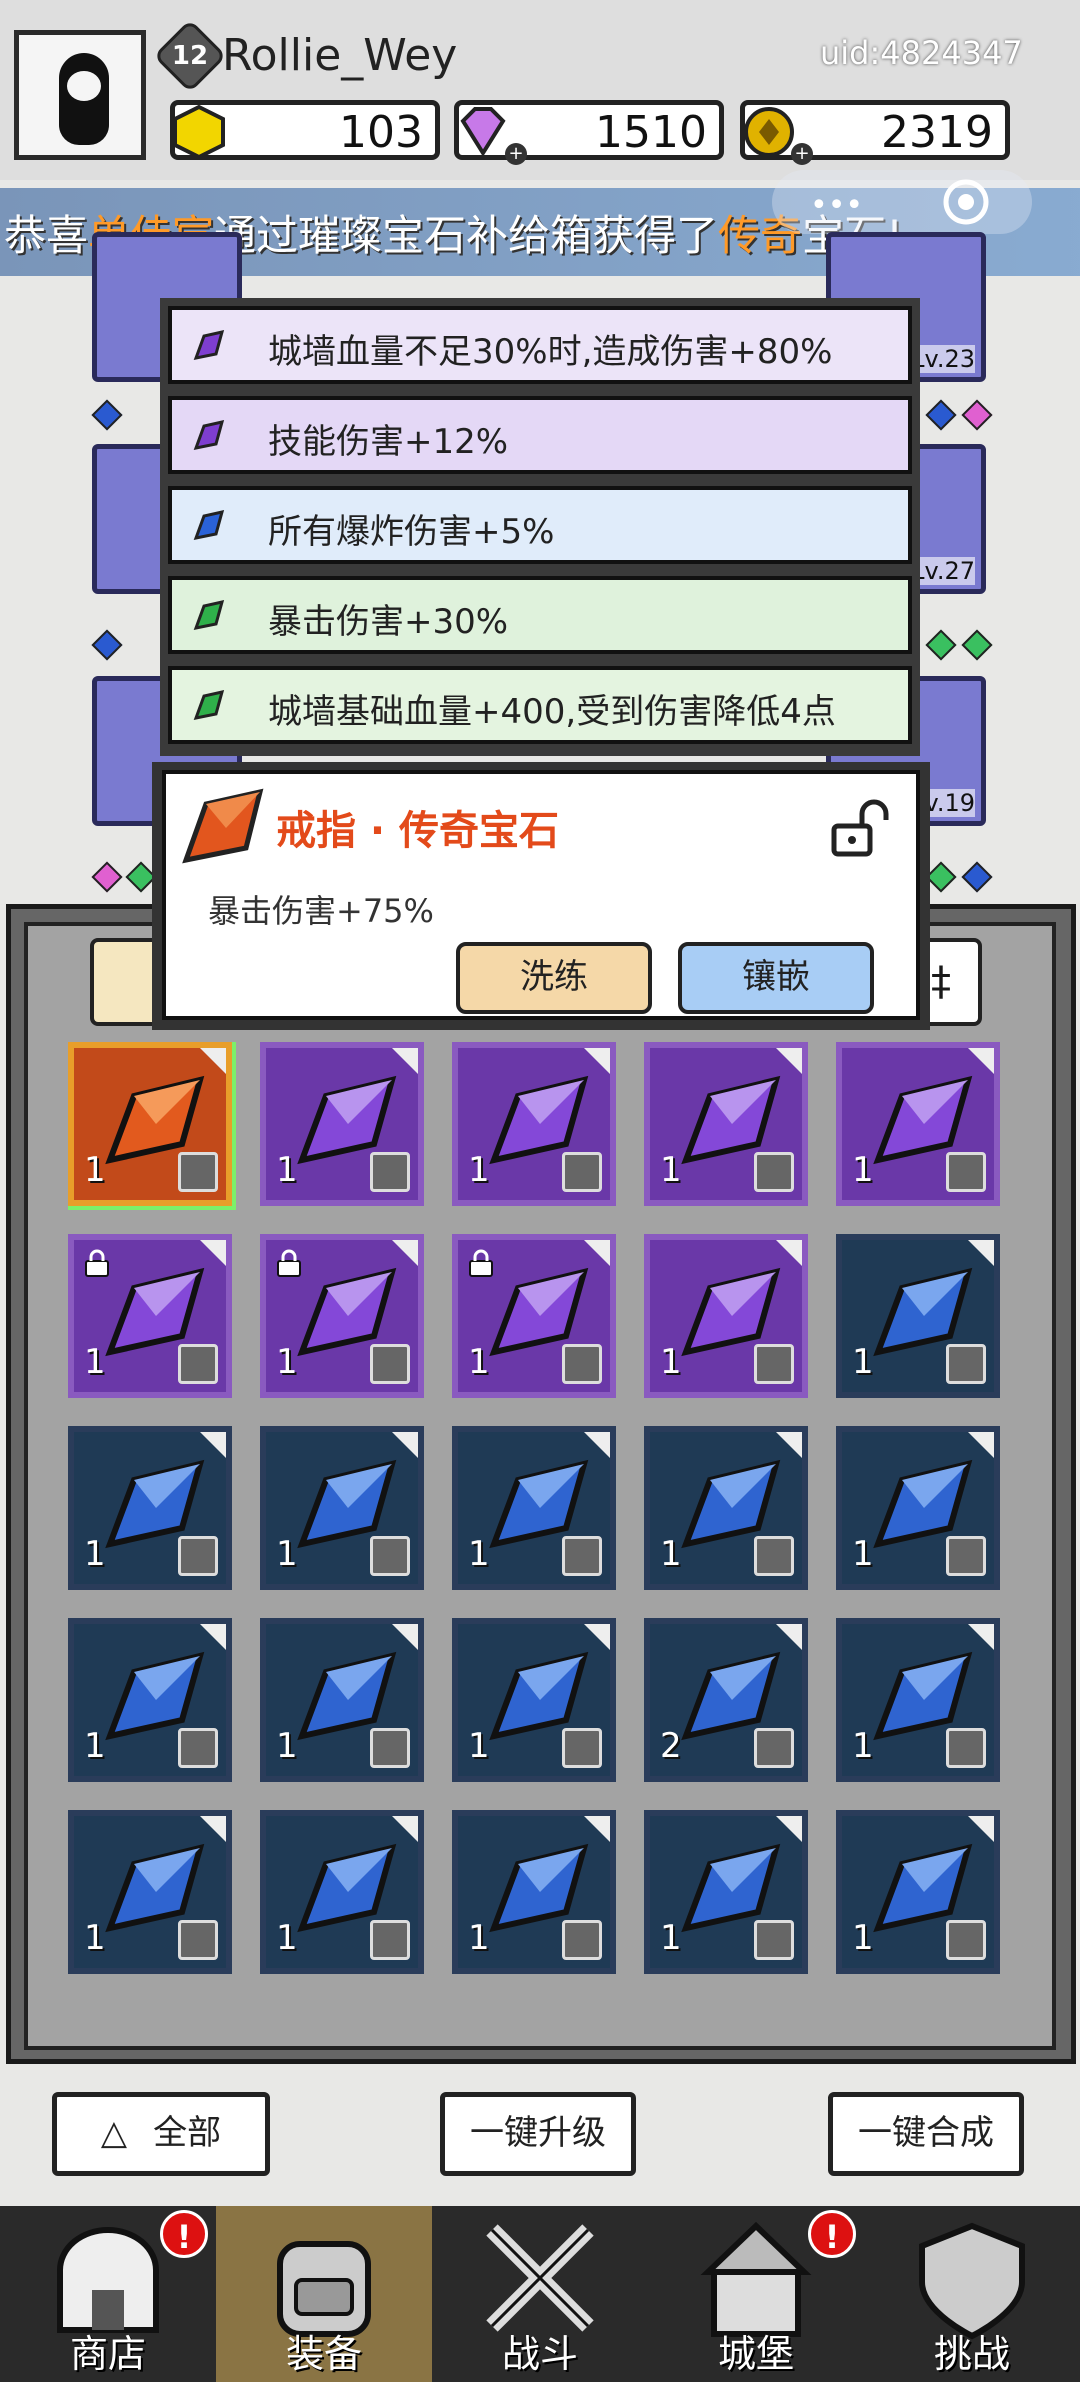 The image size is (1080, 2382). What do you see at coordinates (516, 154) in the screenshot?
I see `add-diamond-icon: +` at bounding box center [516, 154].